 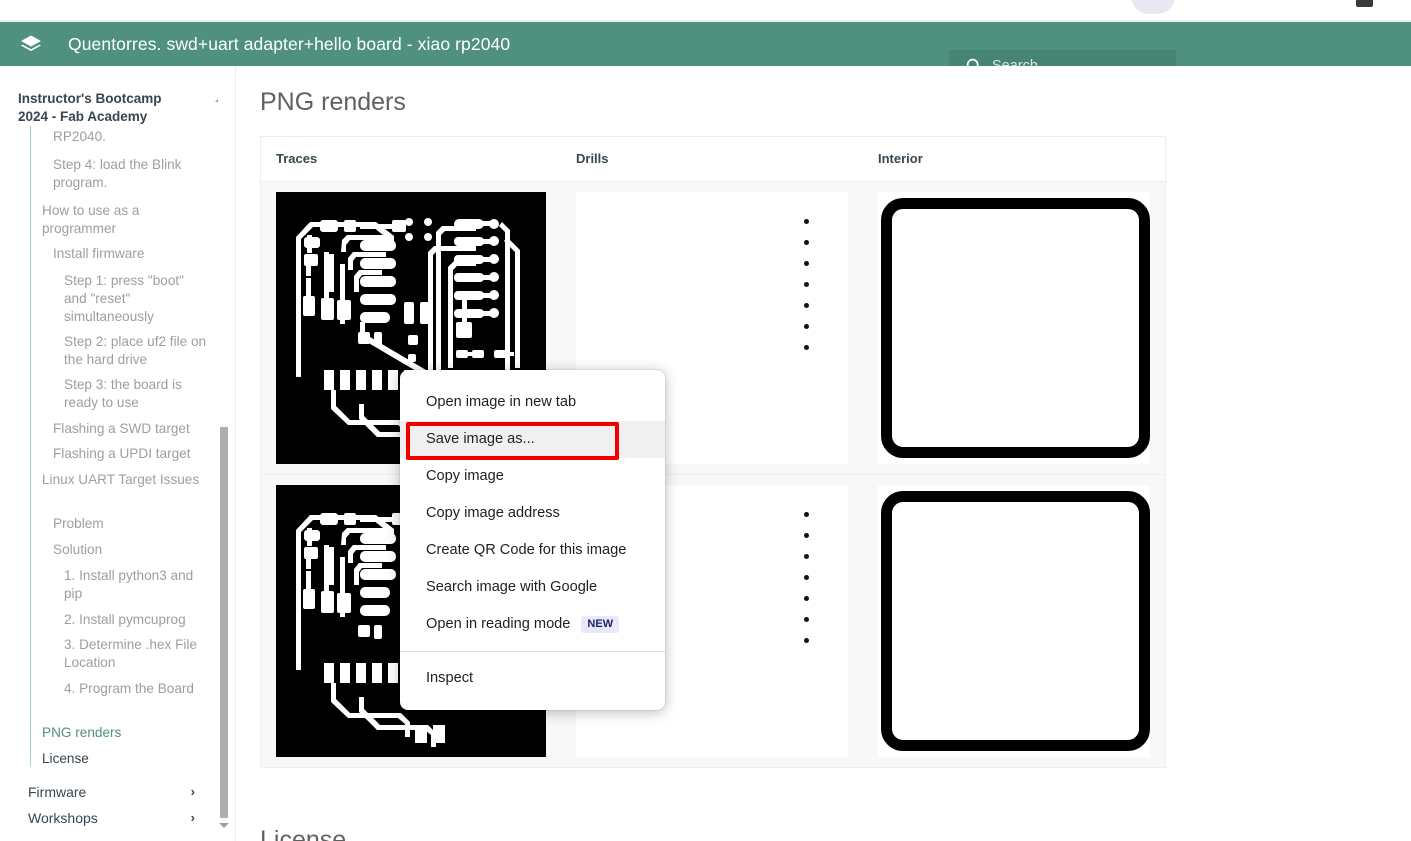 What do you see at coordinates (105, 254) in the screenshot?
I see `sidebar-item-install-firmware: Install firmware` at bounding box center [105, 254].